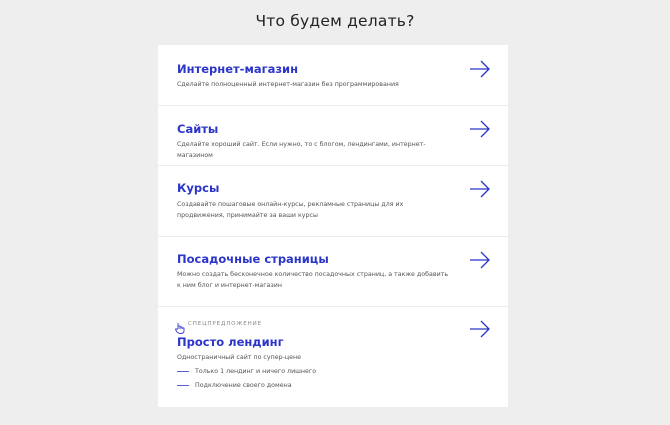 The image size is (670, 425). What do you see at coordinates (238, 69) in the screenshot?
I see `option-title: Интернет-магазин` at bounding box center [238, 69].